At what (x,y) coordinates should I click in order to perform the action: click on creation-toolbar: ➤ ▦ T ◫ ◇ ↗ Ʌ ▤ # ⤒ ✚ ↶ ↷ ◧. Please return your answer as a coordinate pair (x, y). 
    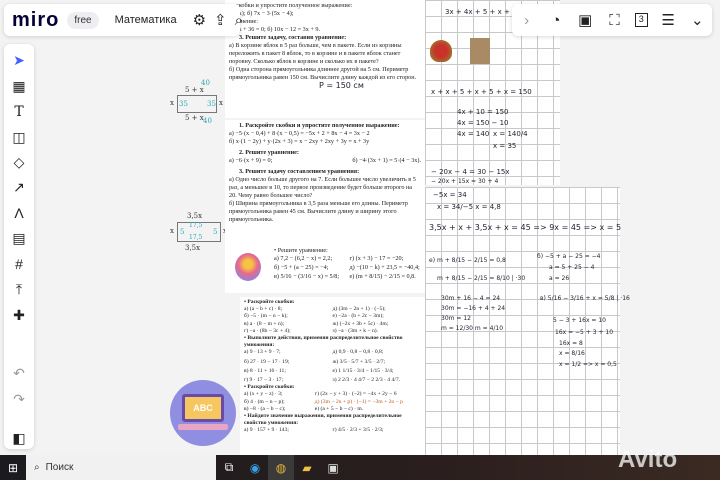
    Looking at the image, I should click on (19, 246).